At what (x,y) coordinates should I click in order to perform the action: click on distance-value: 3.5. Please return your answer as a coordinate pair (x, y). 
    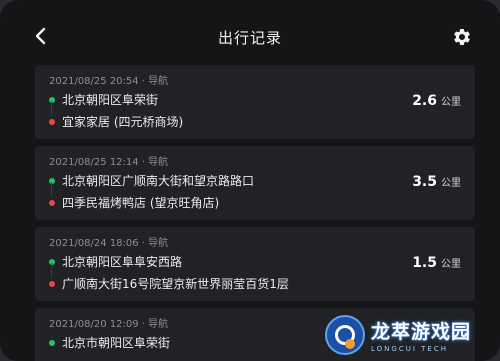
    Looking at the image, I should click on (424, 182).